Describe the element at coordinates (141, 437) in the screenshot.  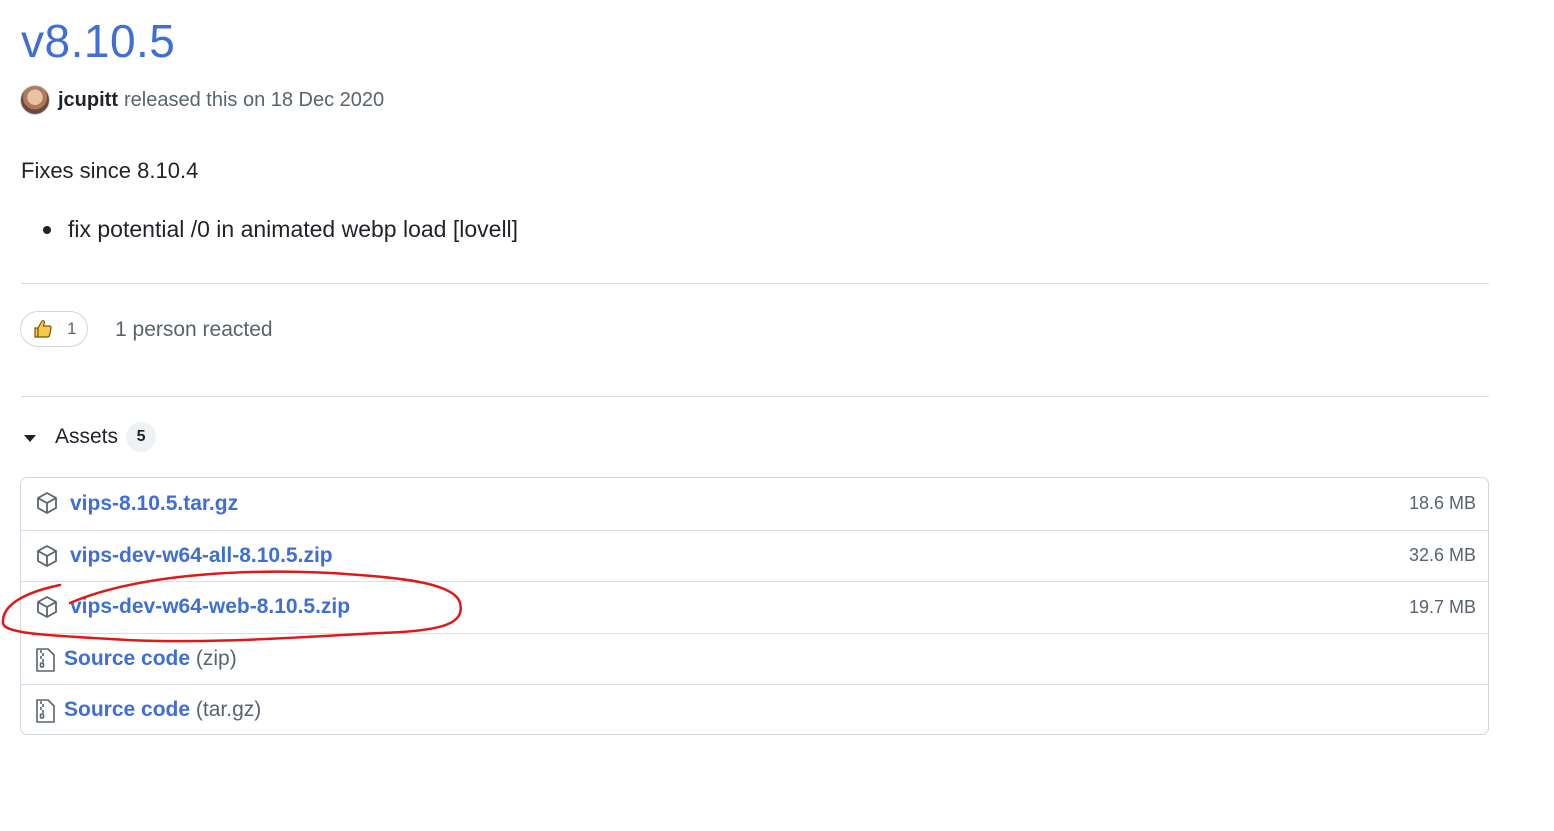
I see `assets-count-badge: 5` at that location.